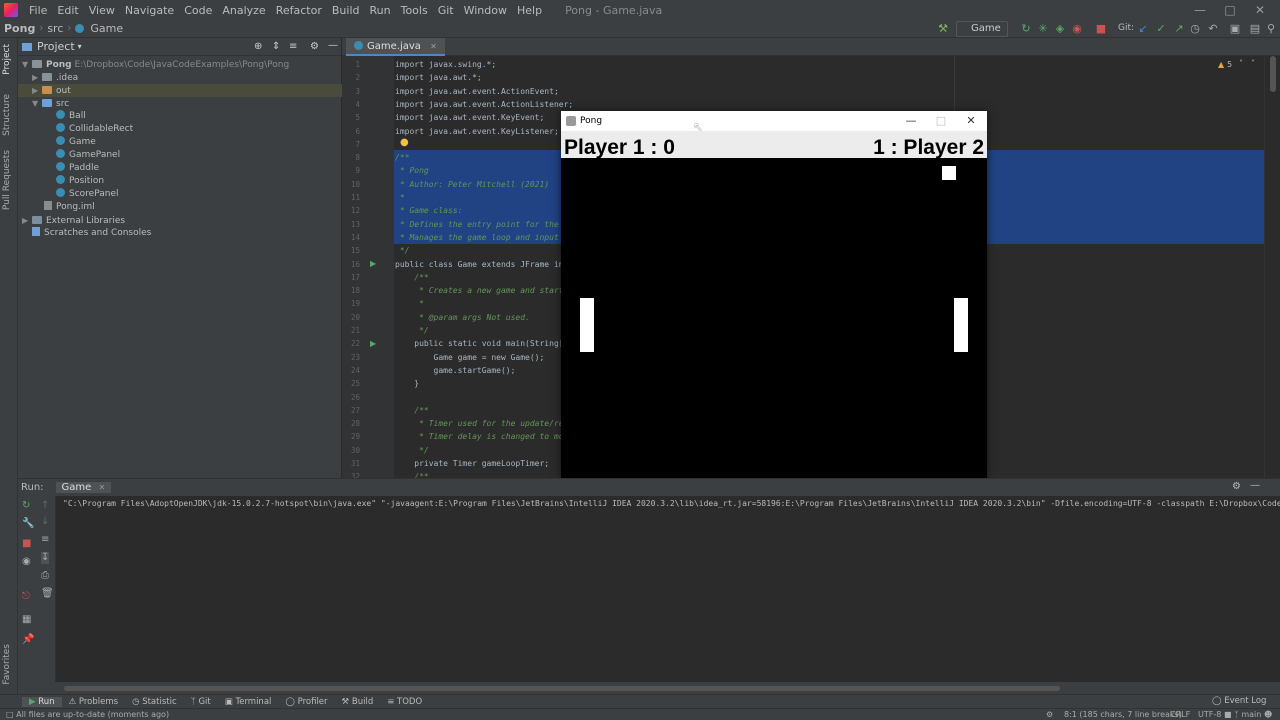  What do you see at coordinates (47, 594) in the screenshot?
I see `trash-icon: 🗑` at bounding box center [47, 594].